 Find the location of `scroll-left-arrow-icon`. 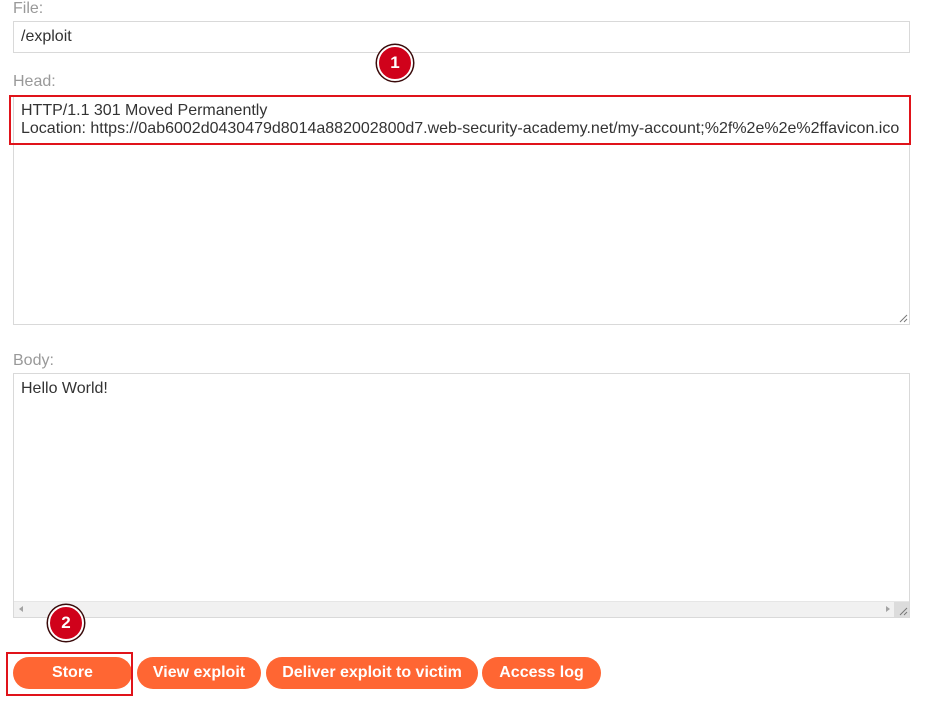

scroll-left-arrow-icon is located at coordinates (21, 609).